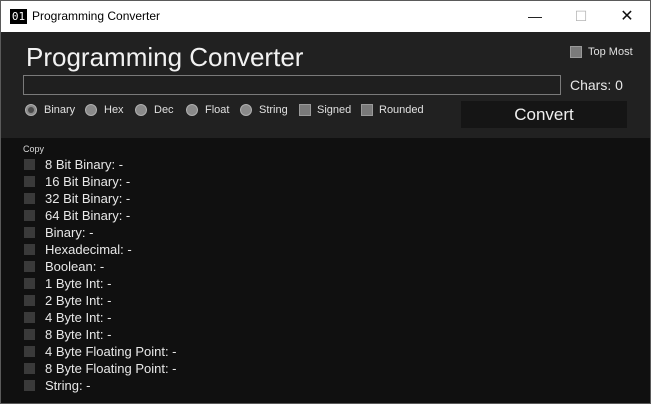 This screenshot has height=404, width=651. I want to click on top-most-checkbox, so click(576, 52).